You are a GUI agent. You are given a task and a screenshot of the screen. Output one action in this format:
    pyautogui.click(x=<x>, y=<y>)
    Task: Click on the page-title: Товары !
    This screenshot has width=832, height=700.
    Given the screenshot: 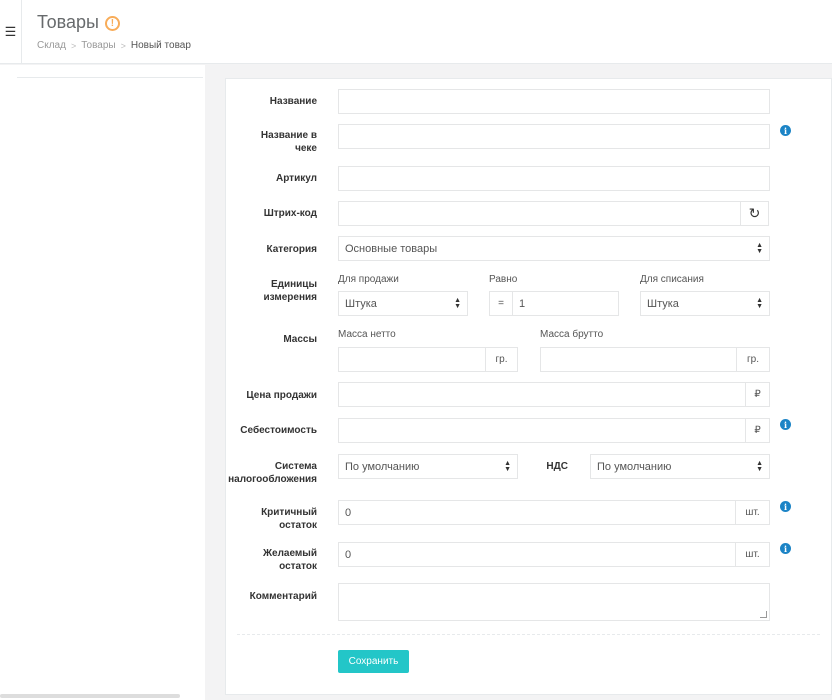 What is the action you would take?
    pyautogui.click(x=78, y=22)
    